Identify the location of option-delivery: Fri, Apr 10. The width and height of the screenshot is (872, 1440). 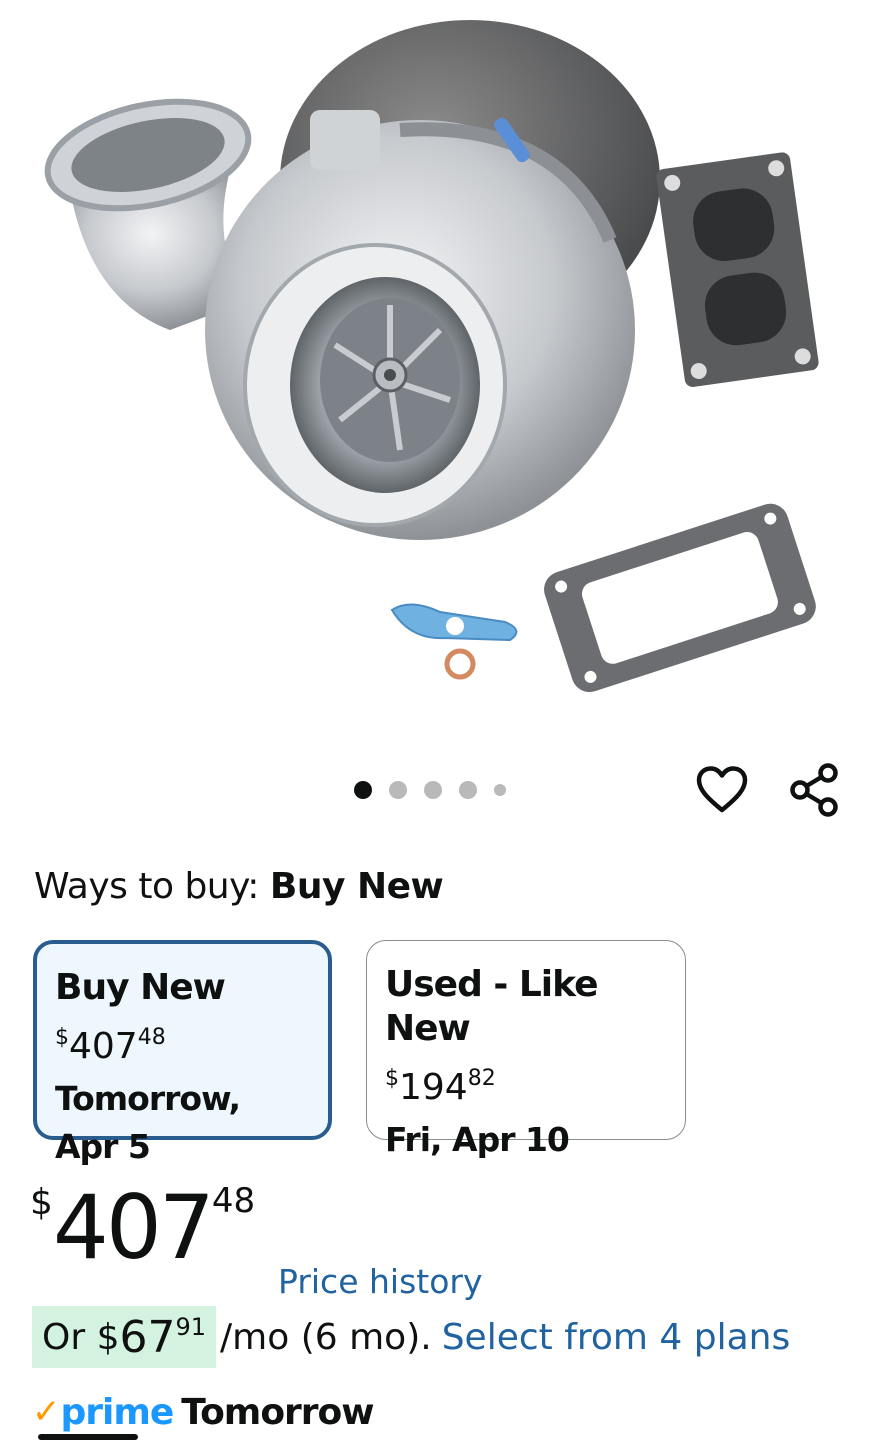
(477, 1139).